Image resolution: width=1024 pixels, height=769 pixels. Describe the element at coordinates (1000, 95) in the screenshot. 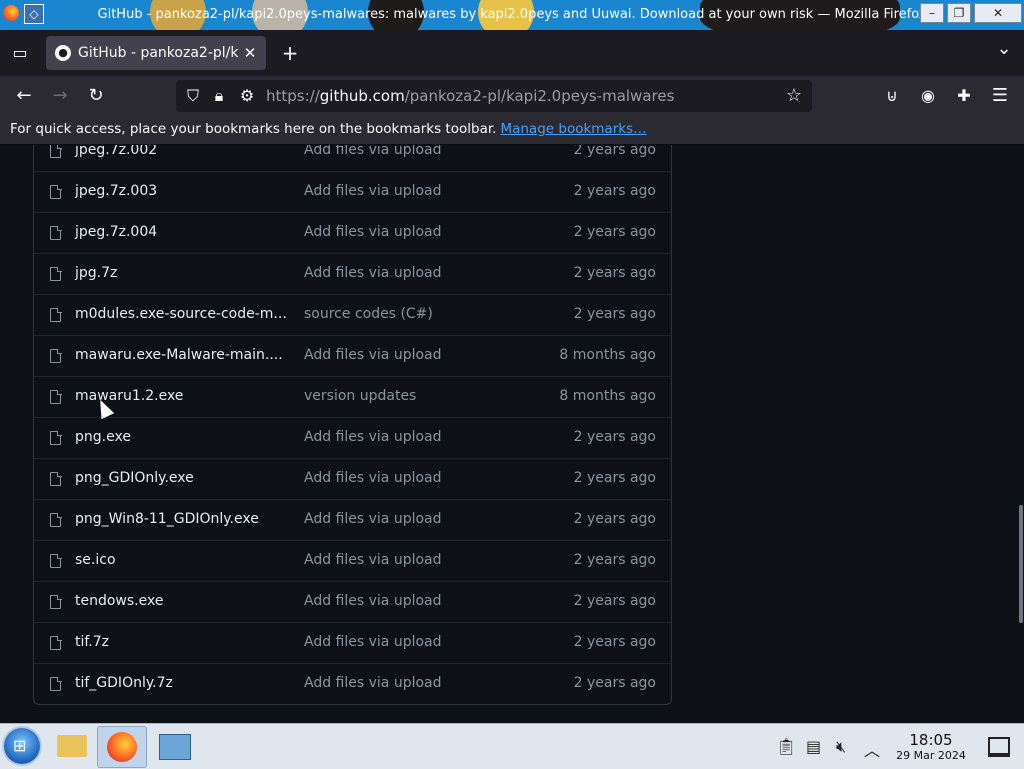

I see `menu-icon: ☰` at that location.